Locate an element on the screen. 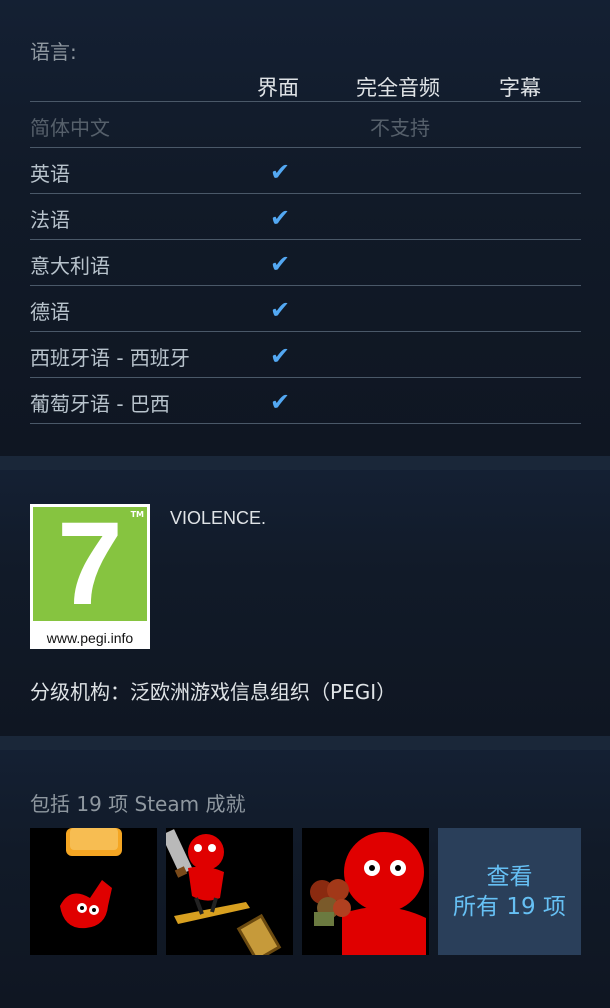  language-row-portuguese-brazil: 葡萄牙语 - 巴西 ✔ is located at coordinates (305, 401).